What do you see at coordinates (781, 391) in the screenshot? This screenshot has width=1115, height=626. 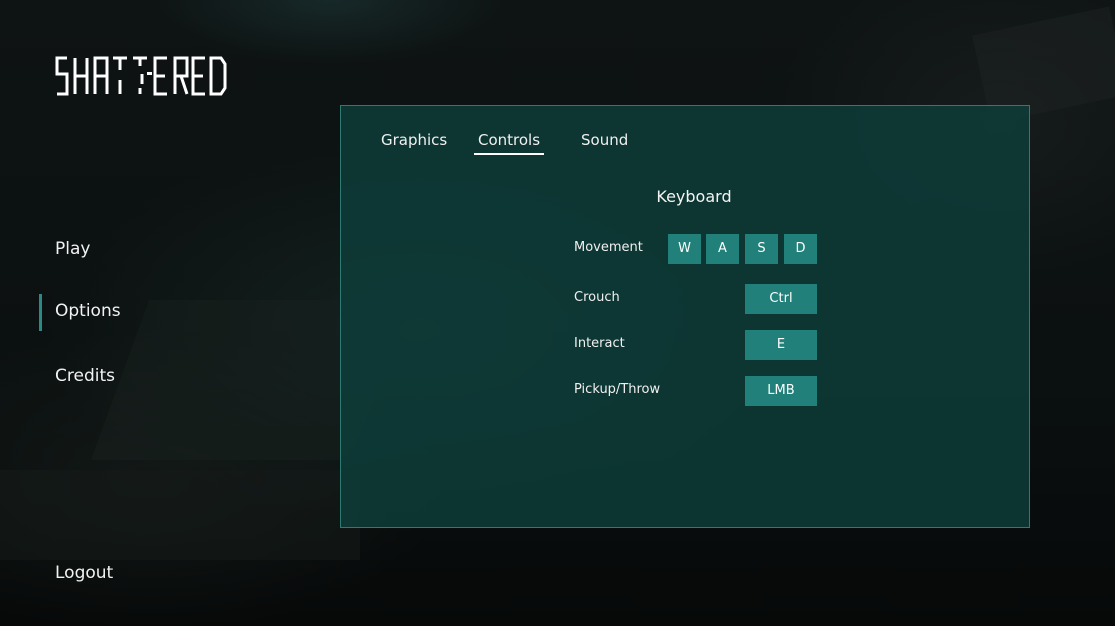 I see `keybind-button-pickup-throw: LMB` at bounding box center [781, 391].